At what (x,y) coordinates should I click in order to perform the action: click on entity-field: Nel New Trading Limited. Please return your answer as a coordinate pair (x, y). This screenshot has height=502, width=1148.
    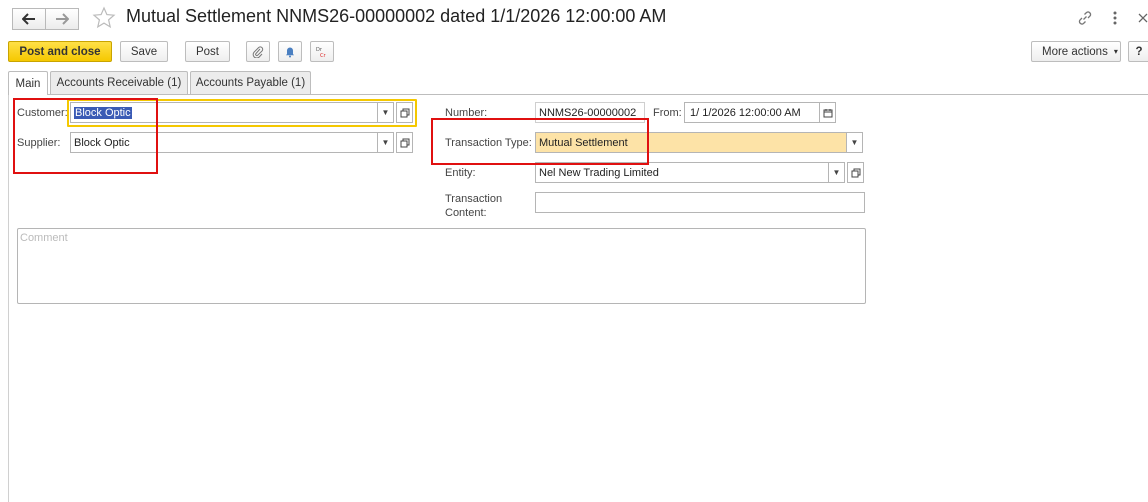
    Looking at the image, I should click on (682, 172).